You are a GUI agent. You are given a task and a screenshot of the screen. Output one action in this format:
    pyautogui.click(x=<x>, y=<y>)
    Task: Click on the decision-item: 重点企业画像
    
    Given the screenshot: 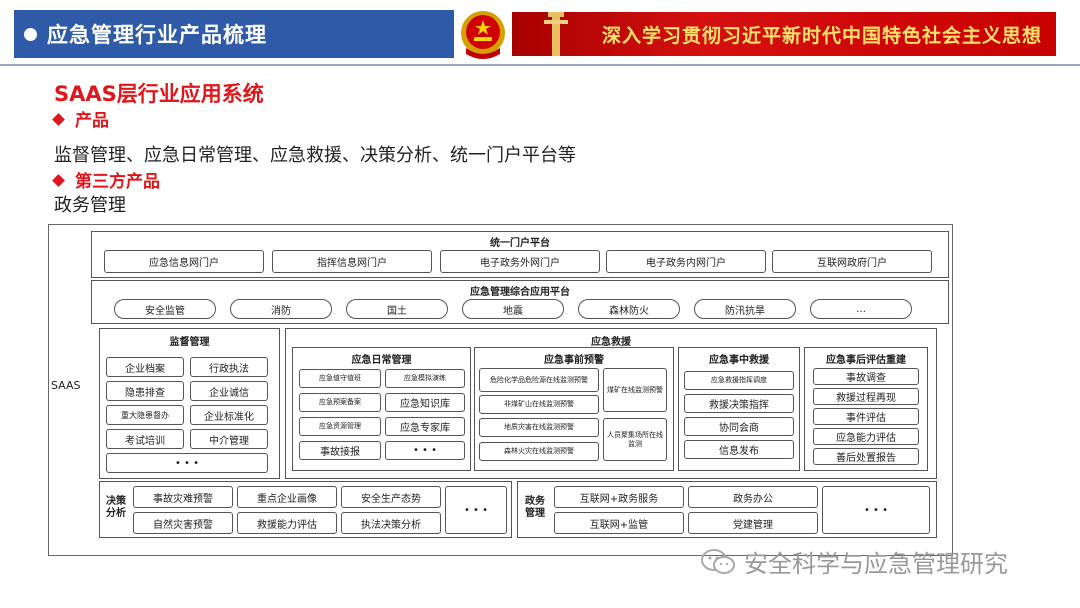 What is the action you would take?
    pyautogui.click(x=287, y=497)
    